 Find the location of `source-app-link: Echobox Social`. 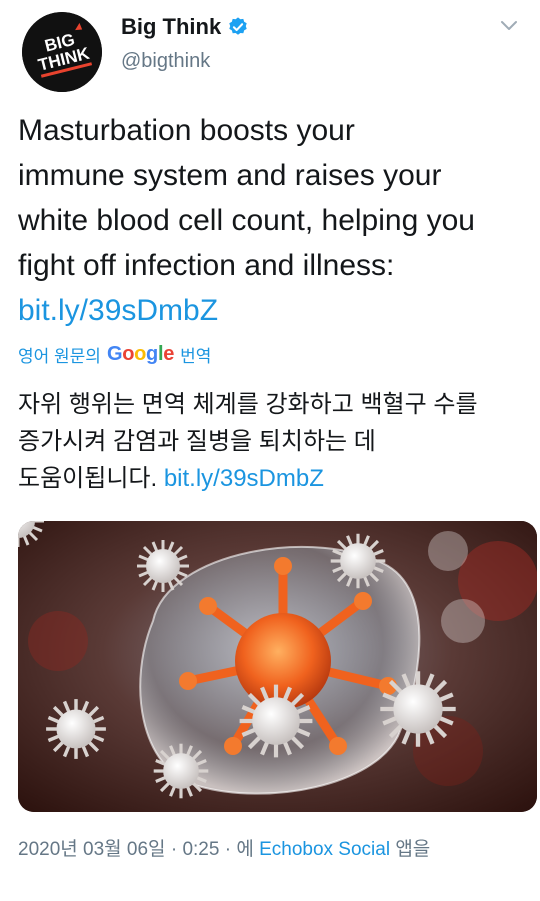

source-app-link: Echobox Social is located at coordinates (324, 849).